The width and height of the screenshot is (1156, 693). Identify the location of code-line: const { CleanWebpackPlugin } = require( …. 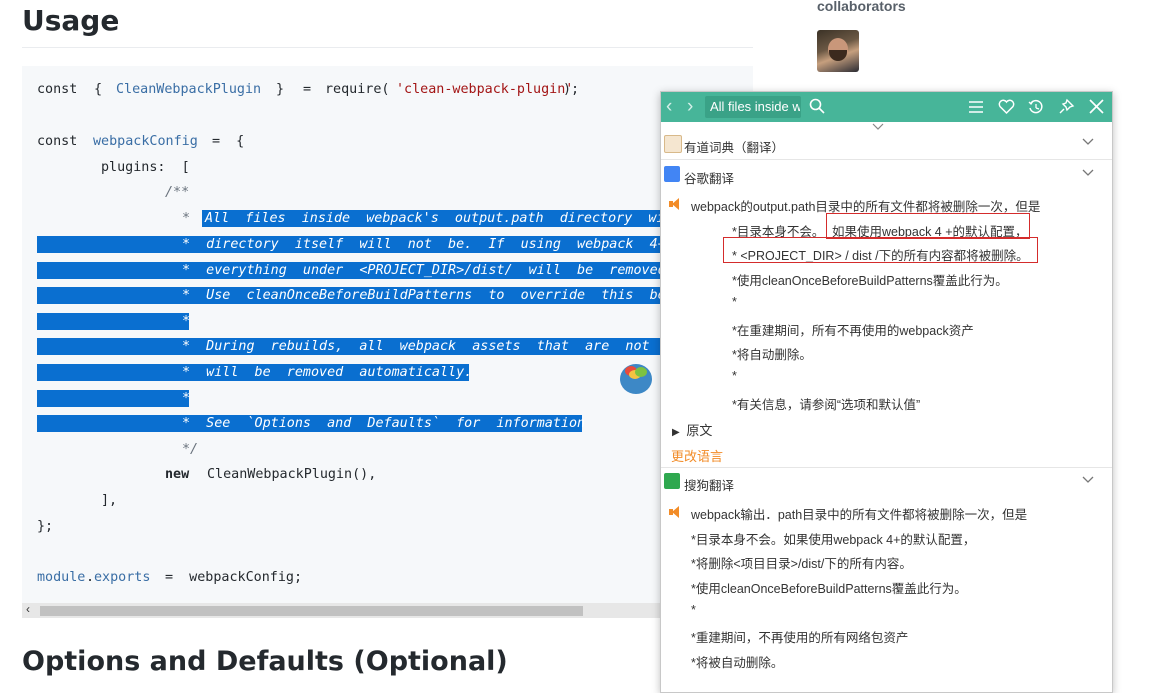
(308, 89).